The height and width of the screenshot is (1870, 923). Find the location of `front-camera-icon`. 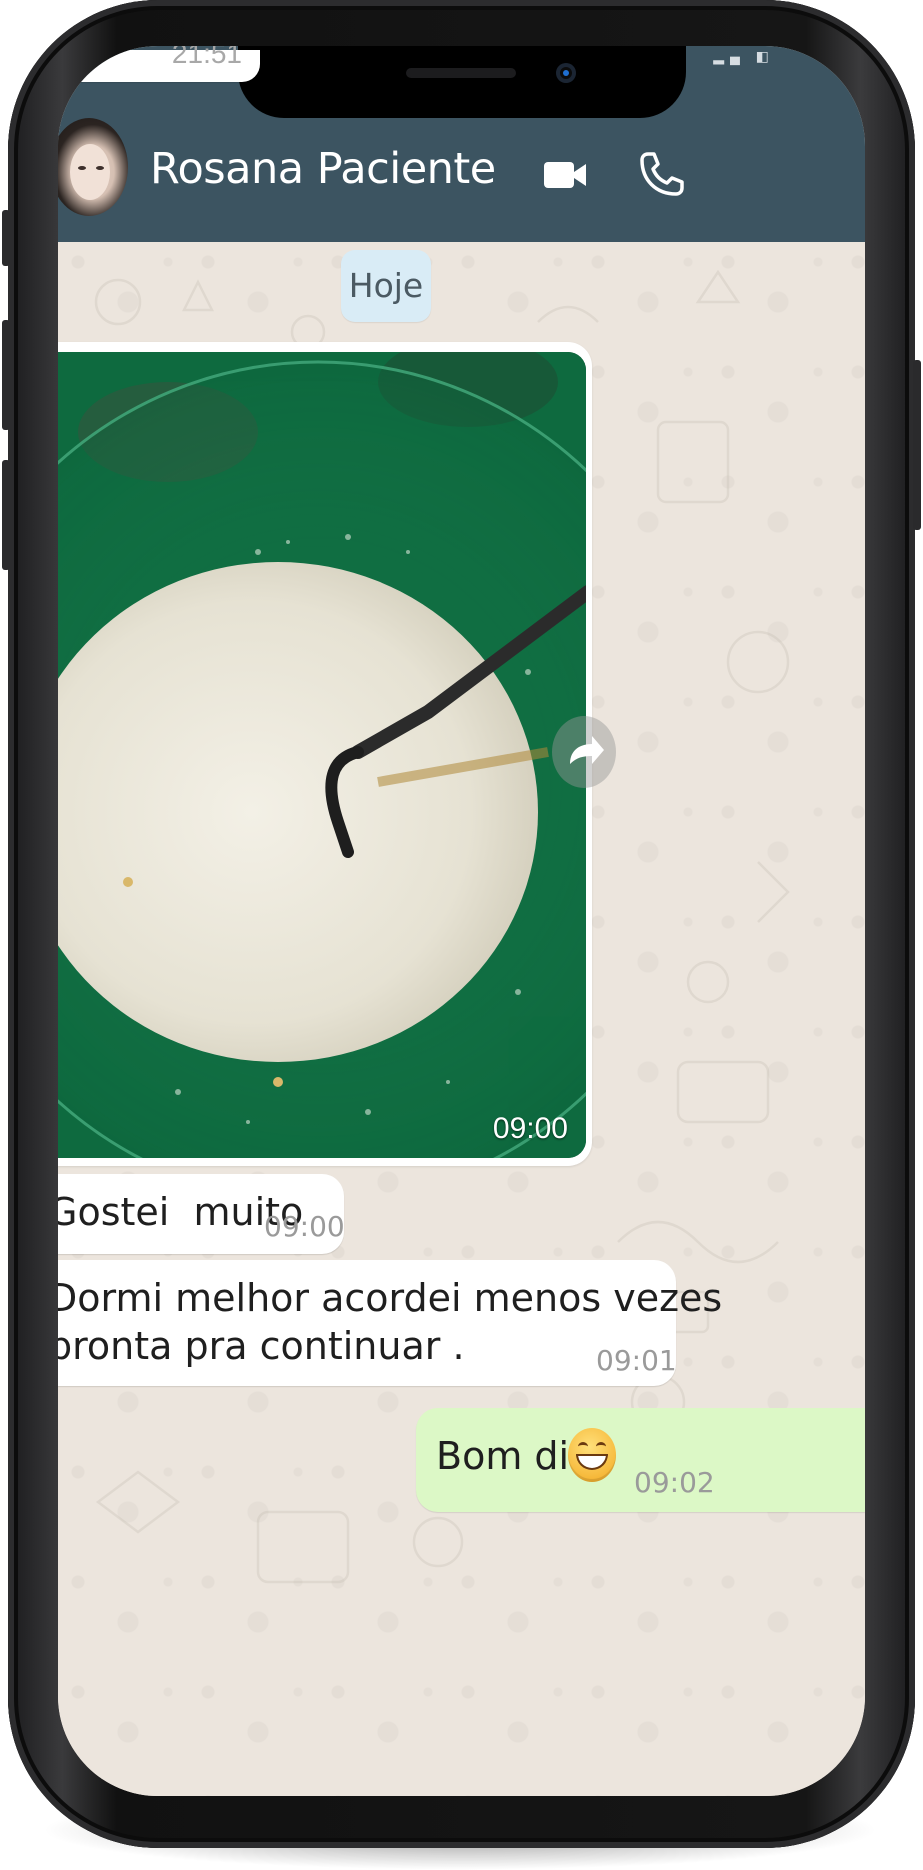

front-camera-icon is located at coordinates (566, 73).